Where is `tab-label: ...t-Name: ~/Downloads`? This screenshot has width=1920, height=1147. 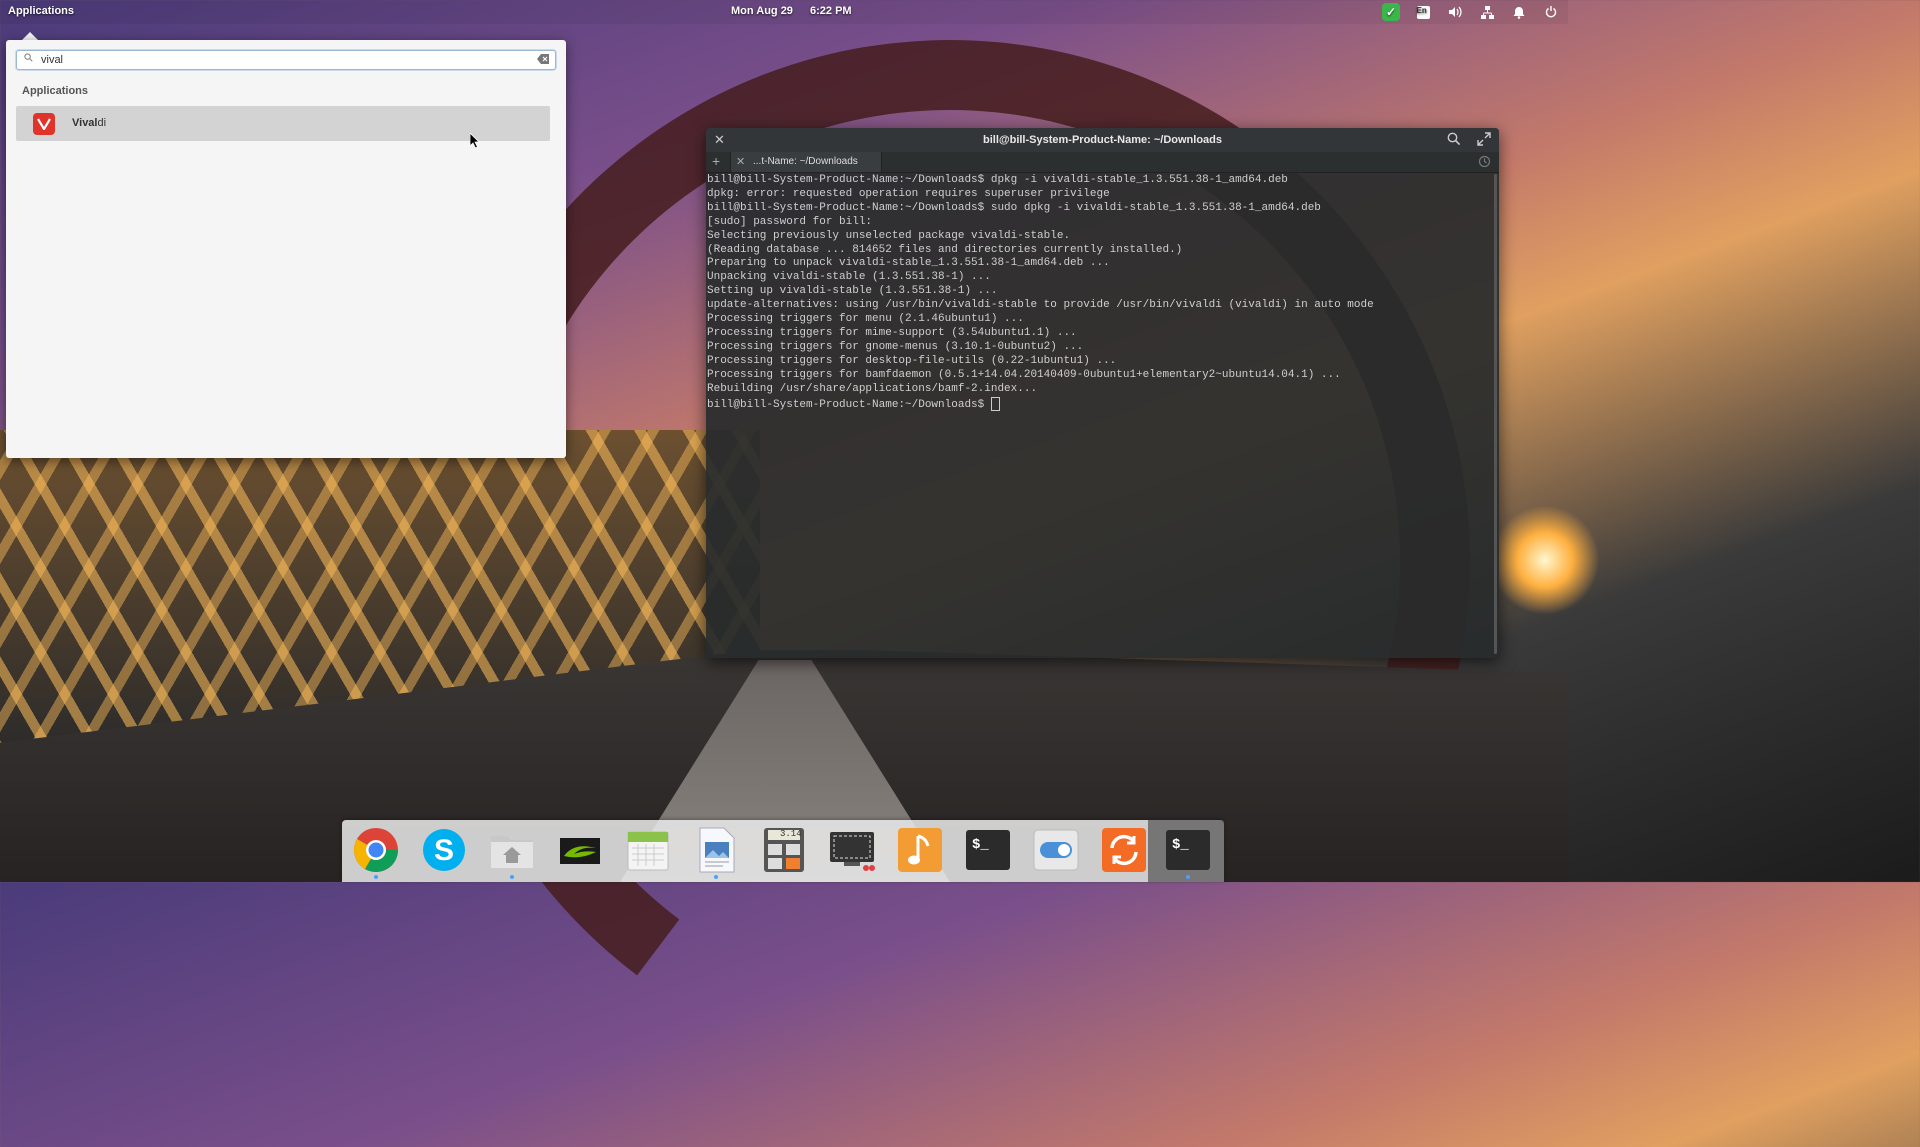 tab-label: ...t-Name: ~/Downloads is located at coordinates (805, 161).